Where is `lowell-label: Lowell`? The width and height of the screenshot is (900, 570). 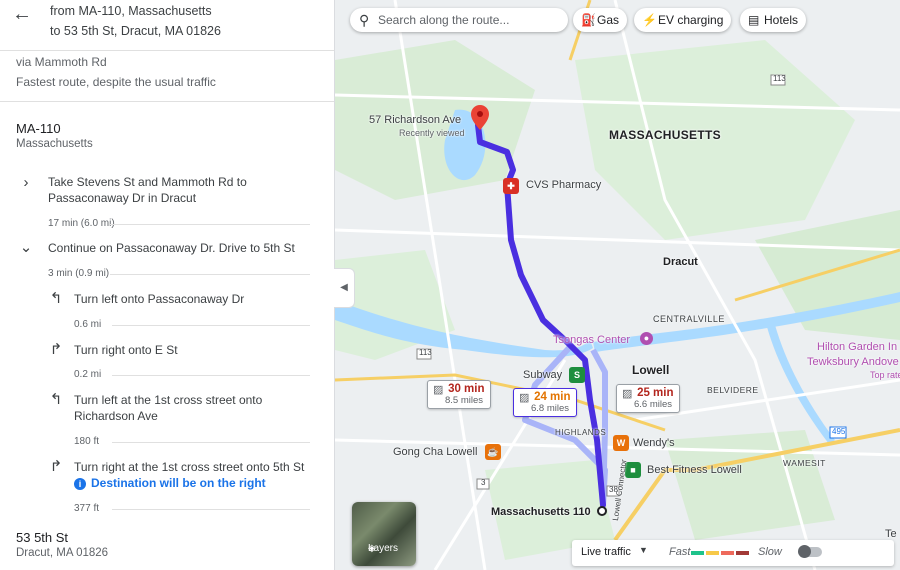 lowell-label: Lowell is located at coordinates (651, 370).